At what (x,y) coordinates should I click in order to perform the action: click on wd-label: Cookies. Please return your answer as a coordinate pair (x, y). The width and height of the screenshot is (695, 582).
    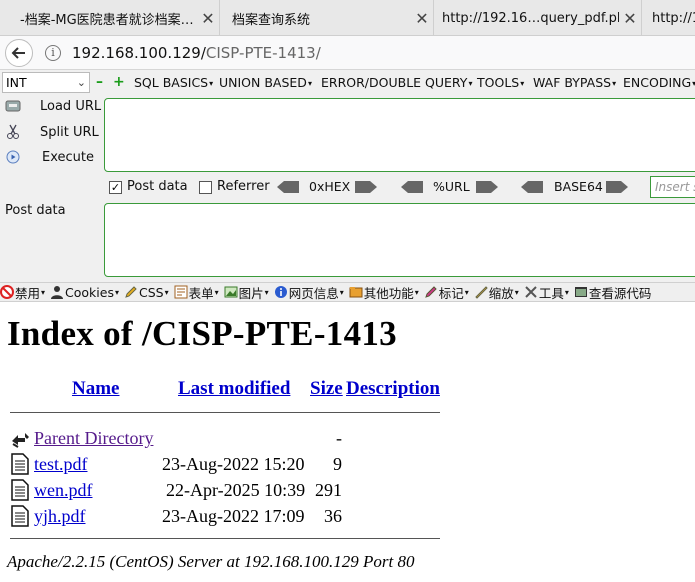
    Looking at the image, I should click on (89, 292).